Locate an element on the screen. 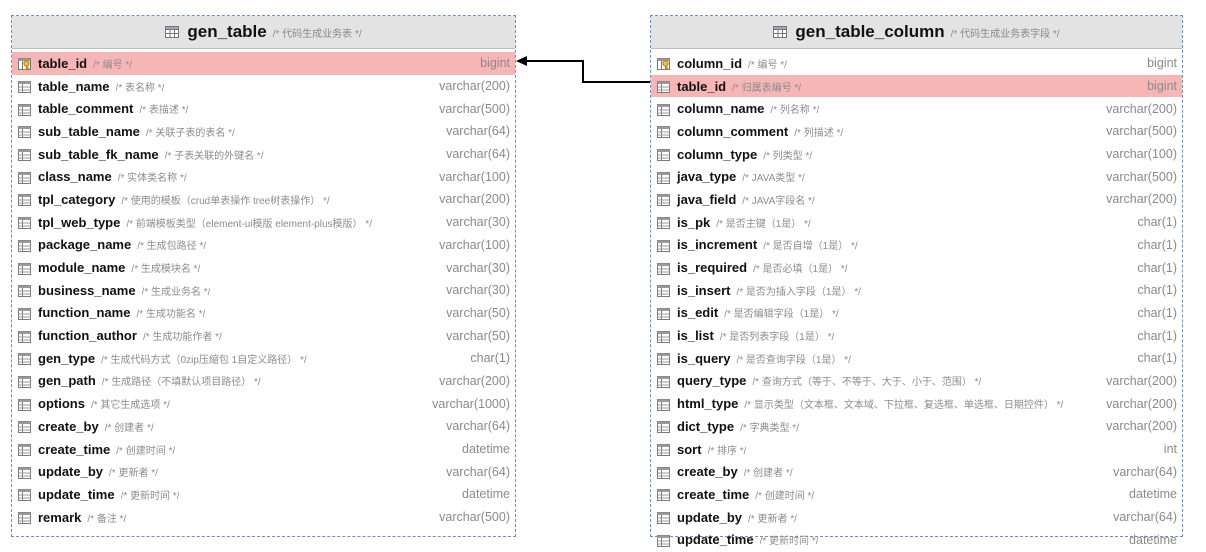 The height and width of the screenshot is (552, 1206). relationship-line is located at coordinates (587, 71).